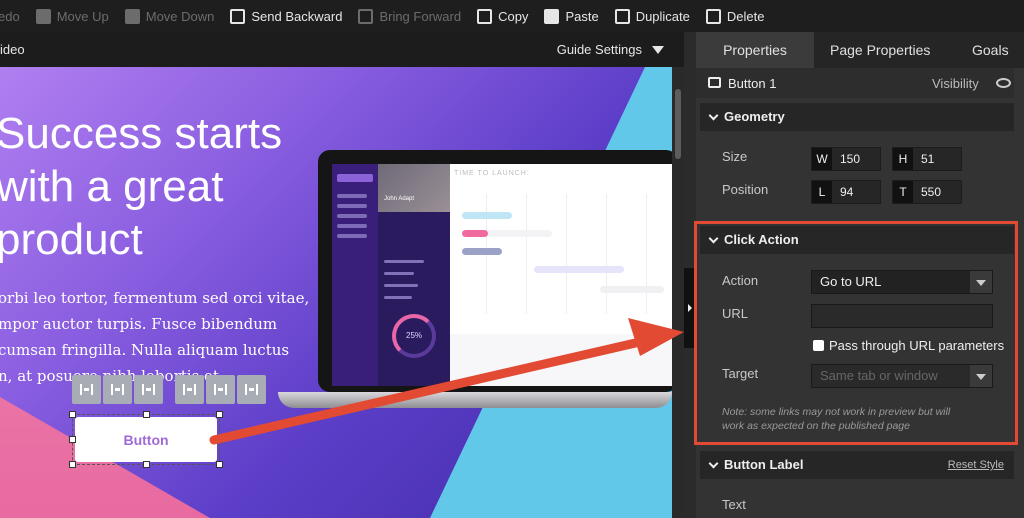  What do you see at coordinates (169, 389) in the screenshot?
I see `alignment-toolbar` at bounding box center [169, 389].